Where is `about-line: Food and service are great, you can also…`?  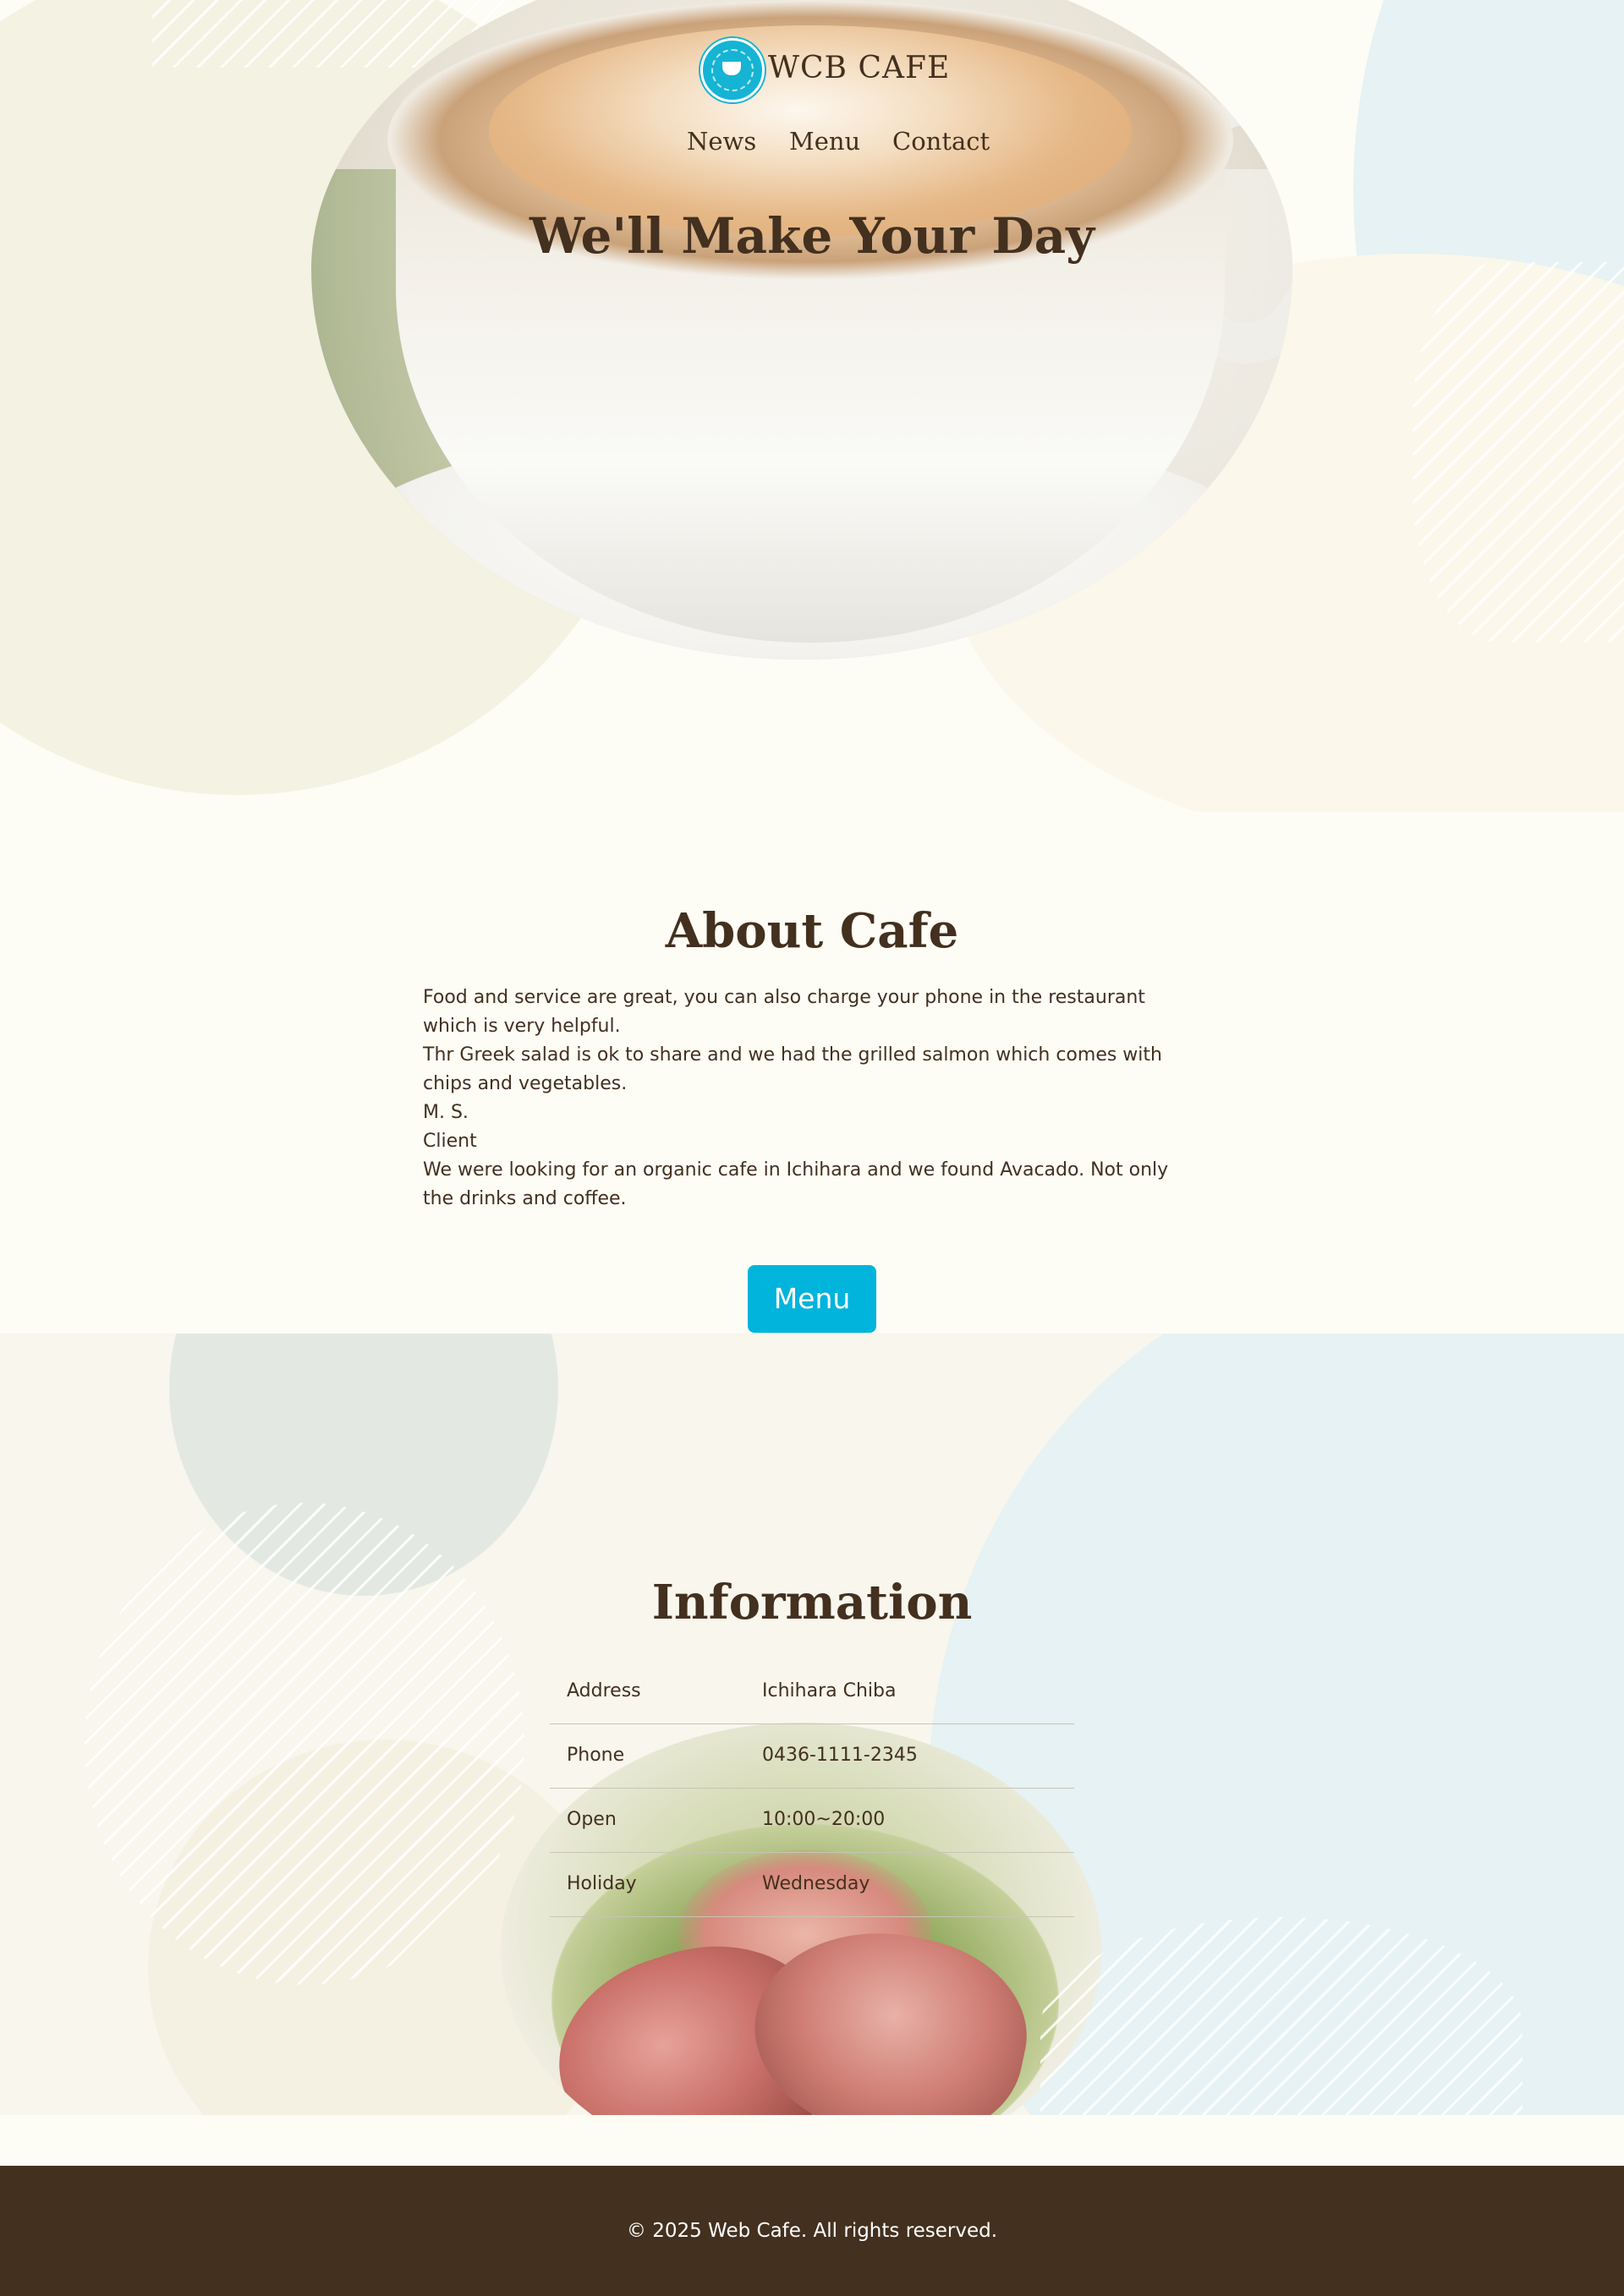
about-line: Food and service are great, you can also… is located at coordinates (784, 998).